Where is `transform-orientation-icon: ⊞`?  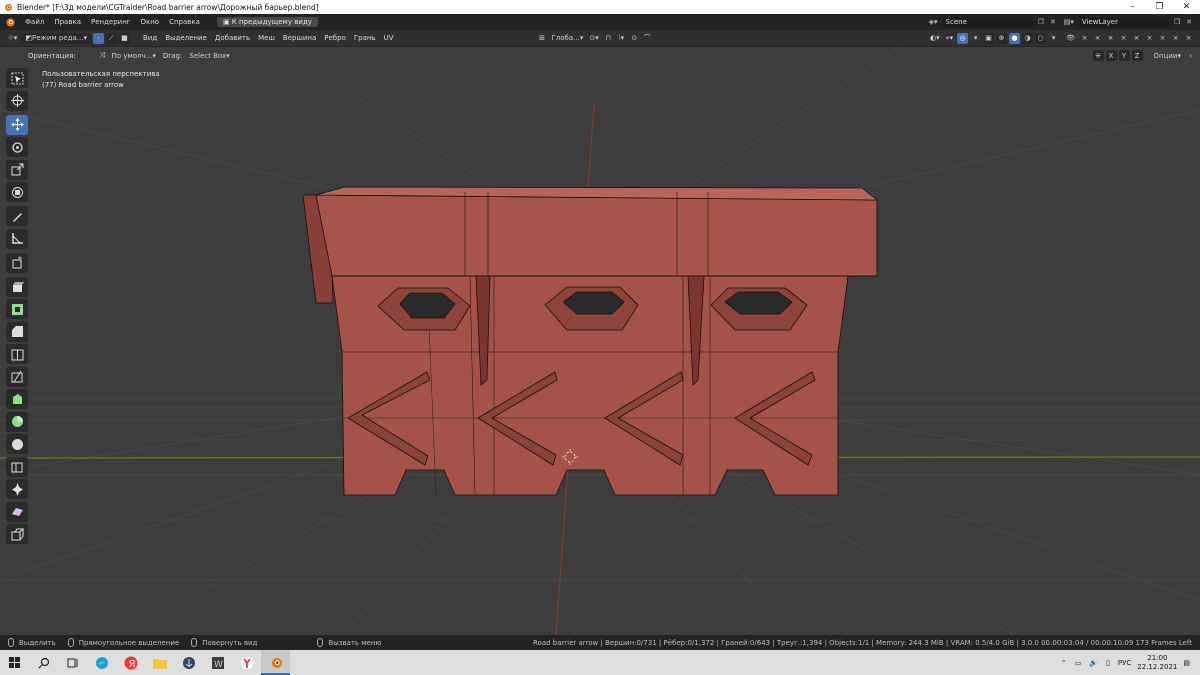 transform-orientation-icon: ⊞ is located at coordinates (542, 38).